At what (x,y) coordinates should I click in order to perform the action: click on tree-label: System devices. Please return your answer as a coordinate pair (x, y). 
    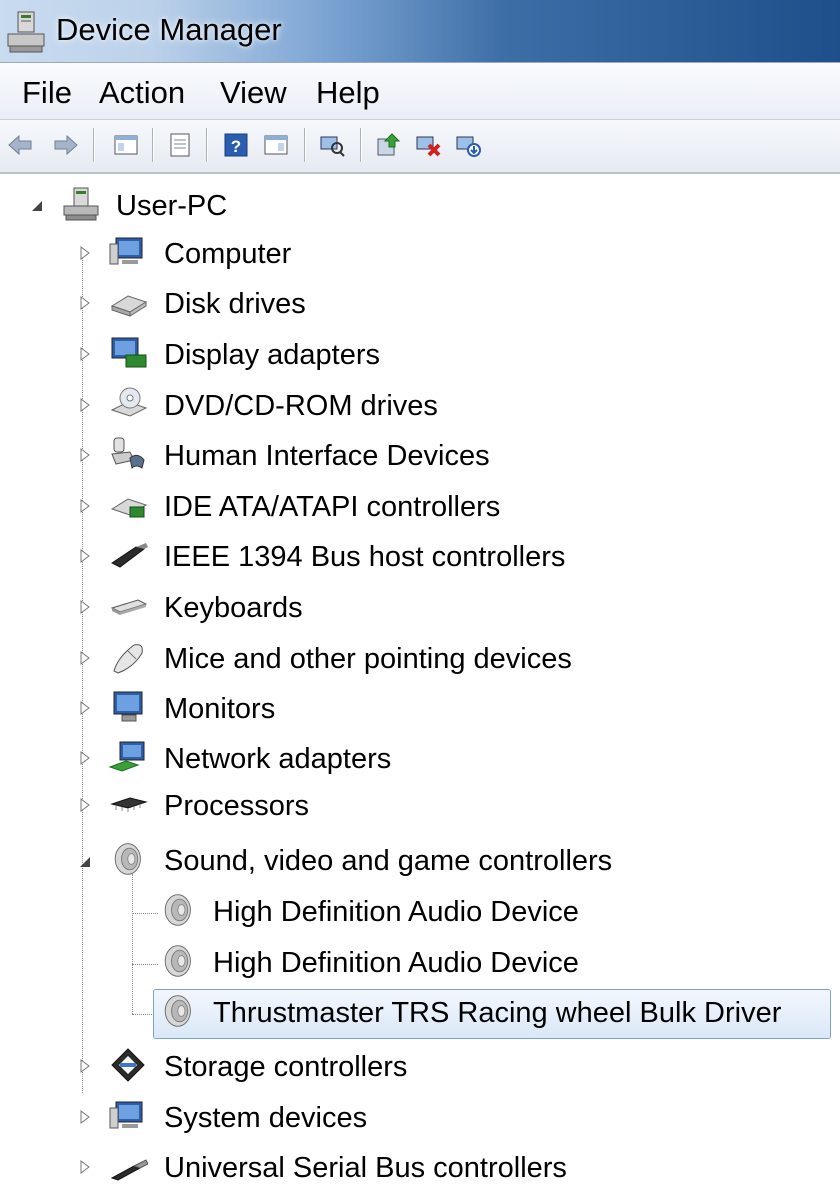
    Looking at the image, I should click on (266, 1118).